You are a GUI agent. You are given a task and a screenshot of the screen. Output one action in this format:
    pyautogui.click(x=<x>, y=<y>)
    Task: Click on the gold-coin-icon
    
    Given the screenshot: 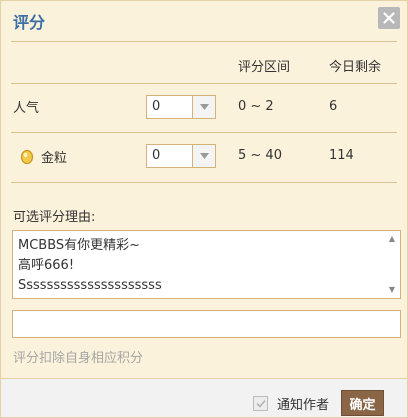 What is the action you would take?
    pyautogui.click(x=27, y=156)
    